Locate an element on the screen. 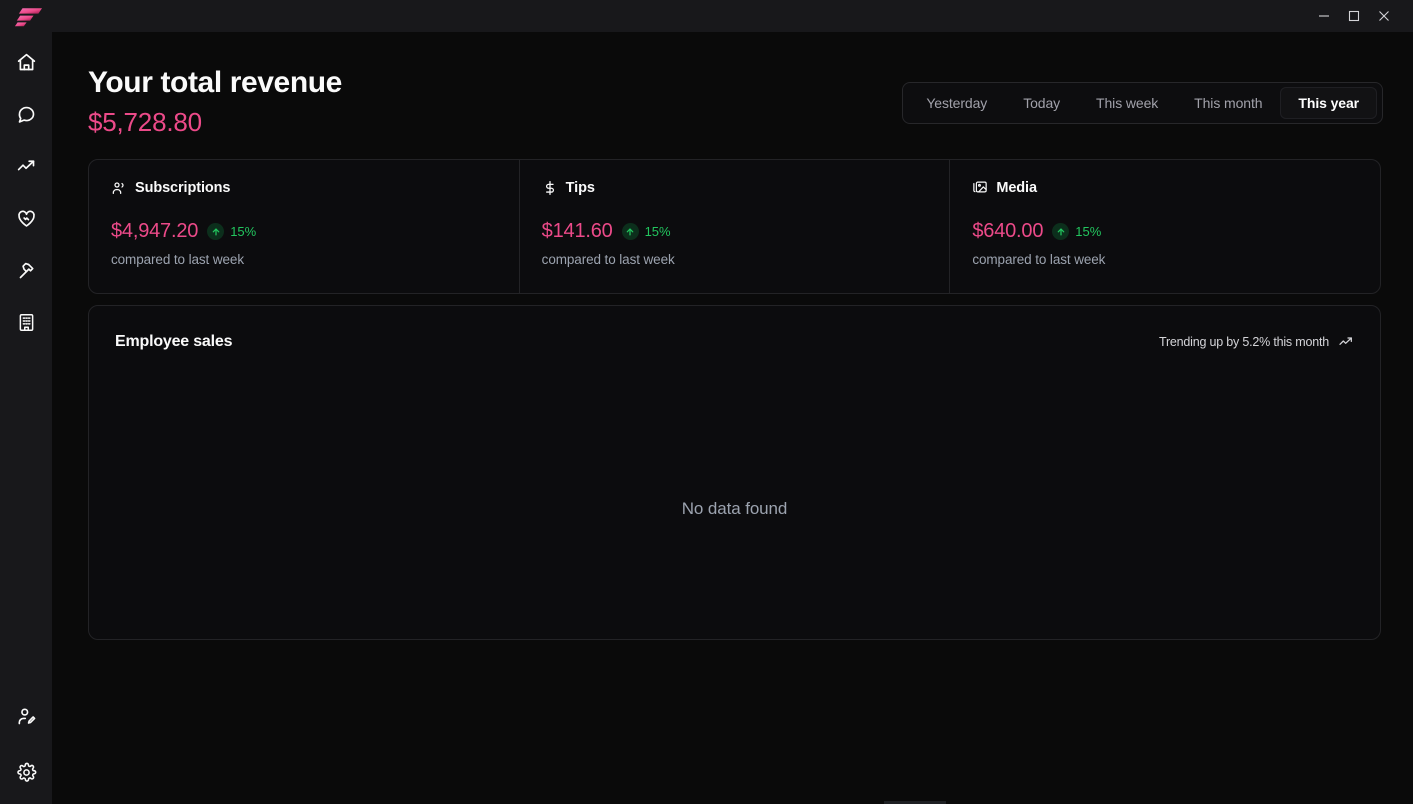  stat-value: $4,947.20 is located at coordinates (155, 231).